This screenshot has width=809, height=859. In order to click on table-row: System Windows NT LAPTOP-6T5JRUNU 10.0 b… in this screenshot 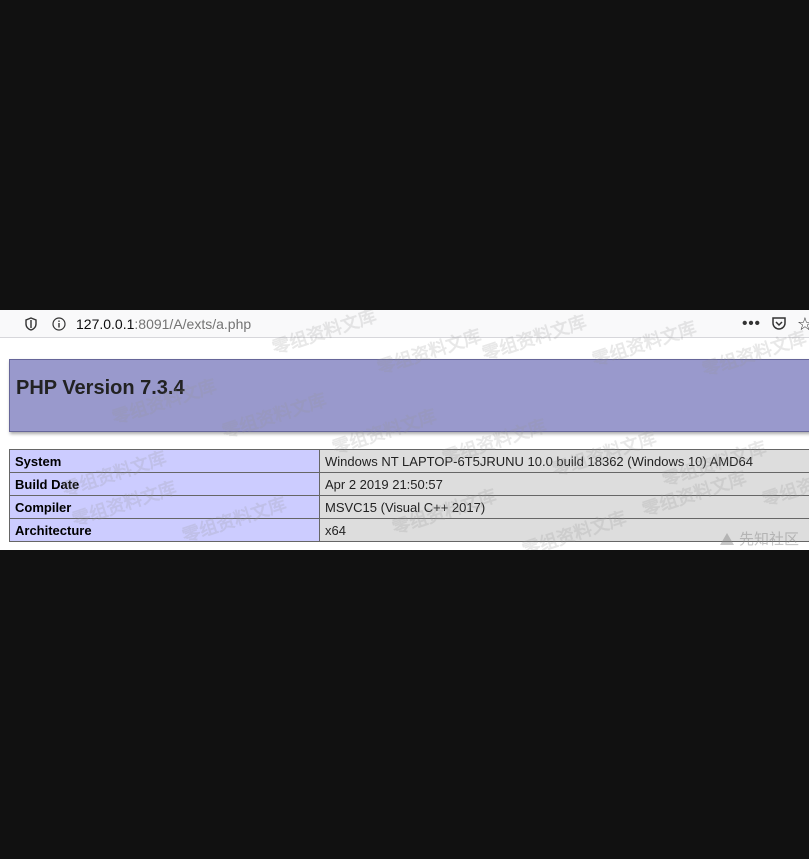, I will do `click(409, 461)`.